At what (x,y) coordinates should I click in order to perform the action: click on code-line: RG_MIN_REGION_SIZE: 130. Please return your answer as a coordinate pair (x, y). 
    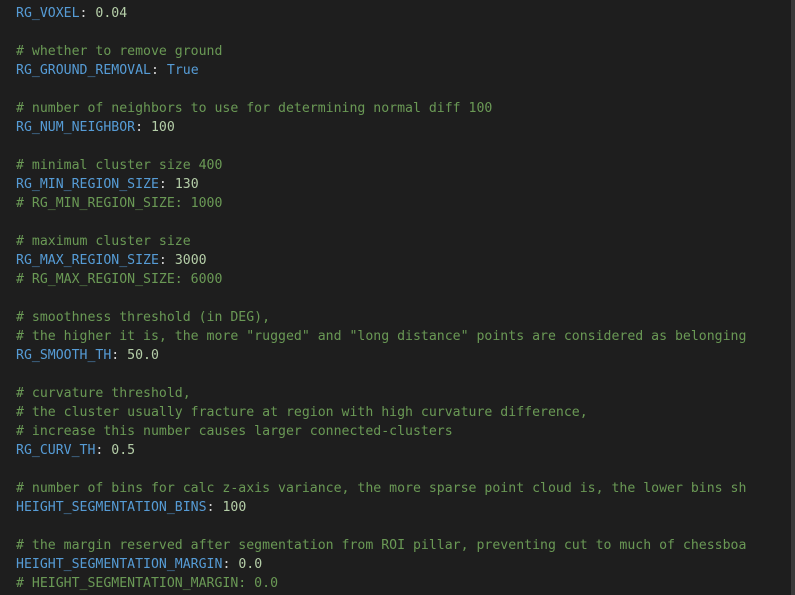
    Looking at the image, I should click on (405, 184).